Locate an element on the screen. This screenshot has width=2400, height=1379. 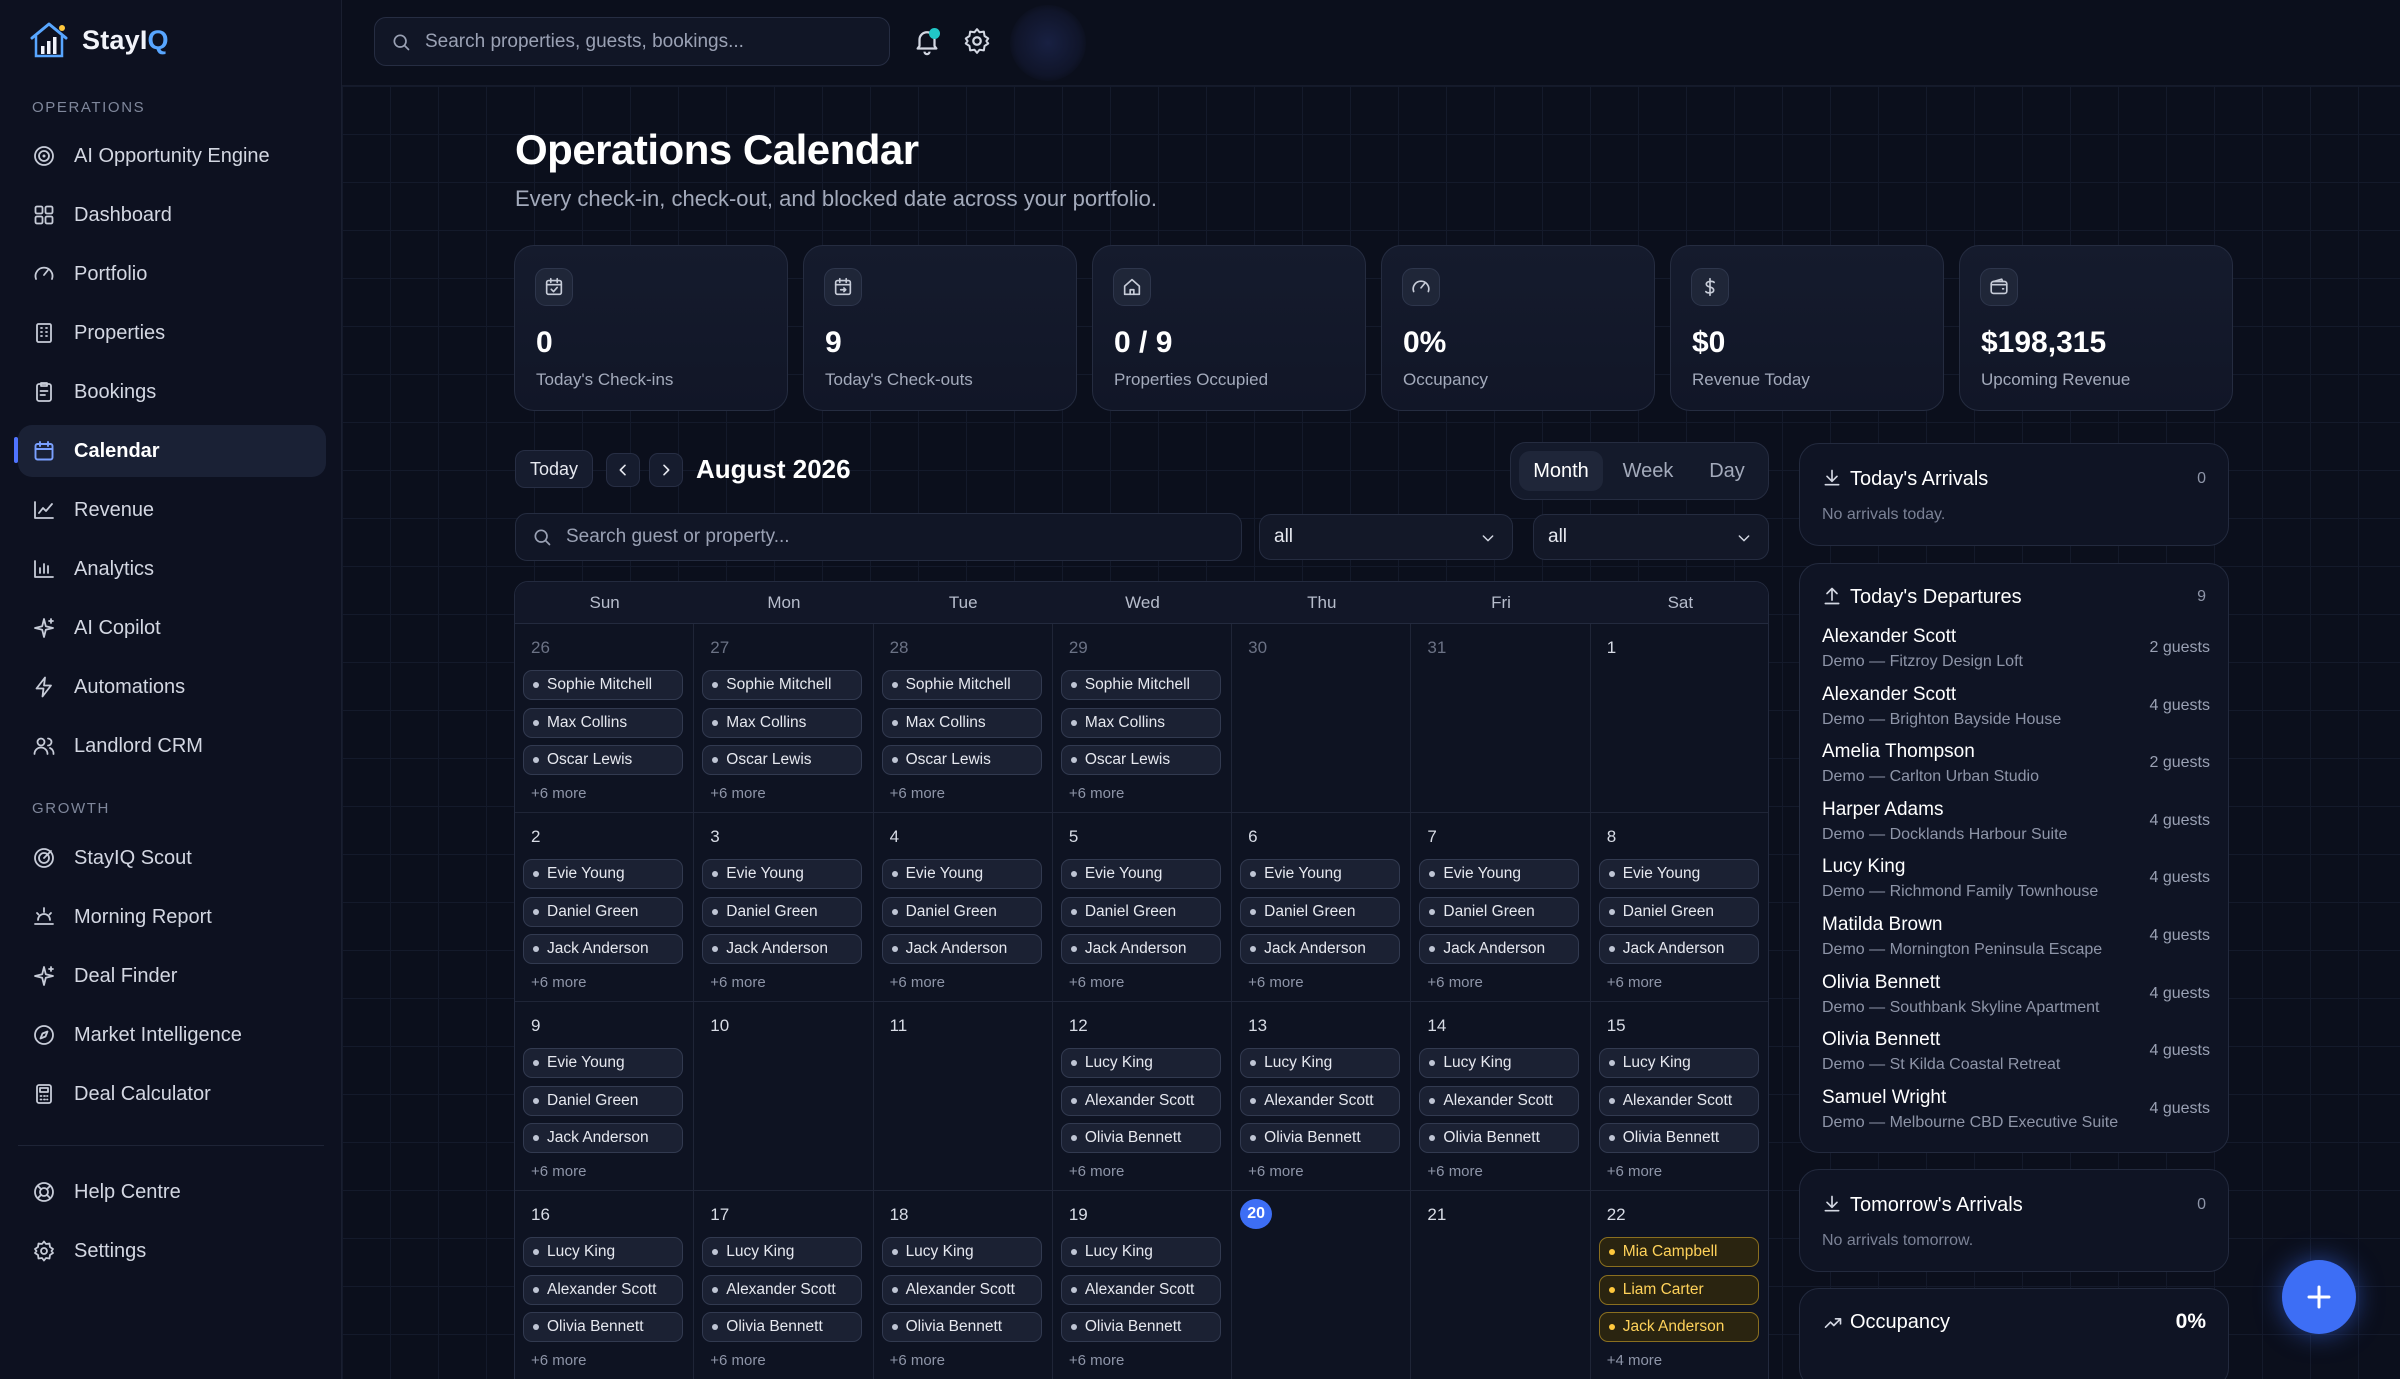
sidebar-item-morning-report: Morning Report is located at coordinates (172, 917).